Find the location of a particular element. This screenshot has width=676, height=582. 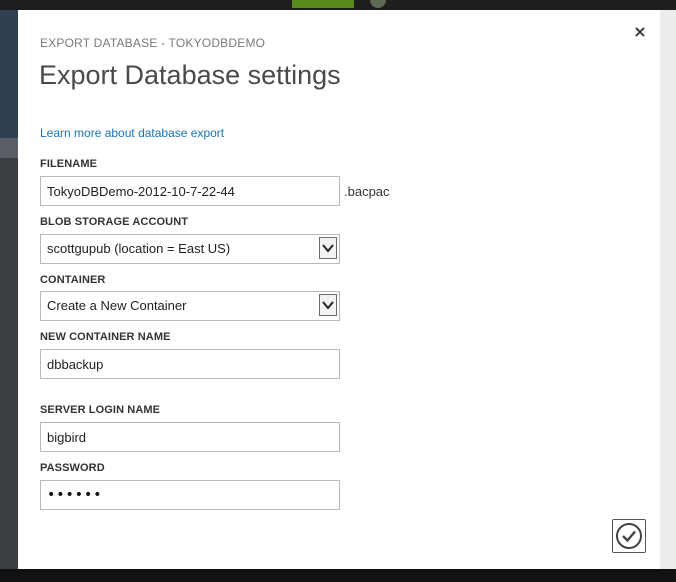

server-login-field is located at coordinates (190, 437).